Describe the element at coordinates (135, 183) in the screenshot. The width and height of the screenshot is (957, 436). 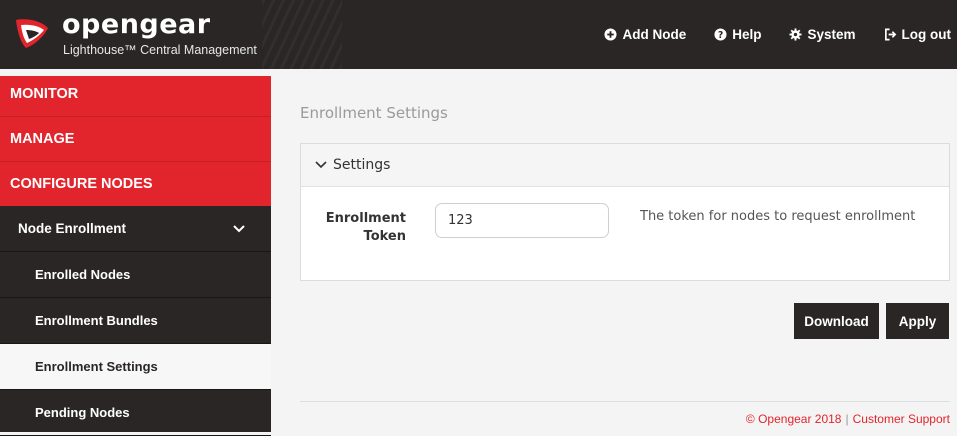
I see `sidebar-section-configure-nodes: CONFIGURE NODES` at that location.